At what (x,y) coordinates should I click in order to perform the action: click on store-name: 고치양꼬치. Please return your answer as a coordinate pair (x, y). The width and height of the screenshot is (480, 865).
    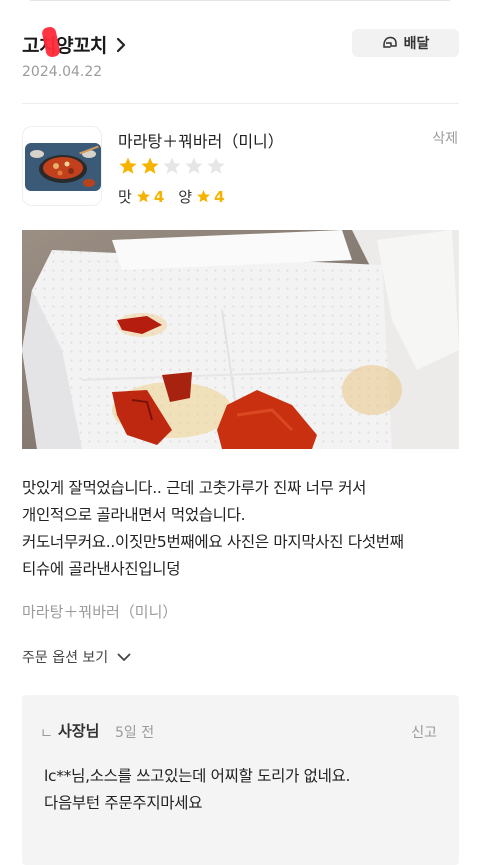
    Looking at the image, I should click on (64, 46).